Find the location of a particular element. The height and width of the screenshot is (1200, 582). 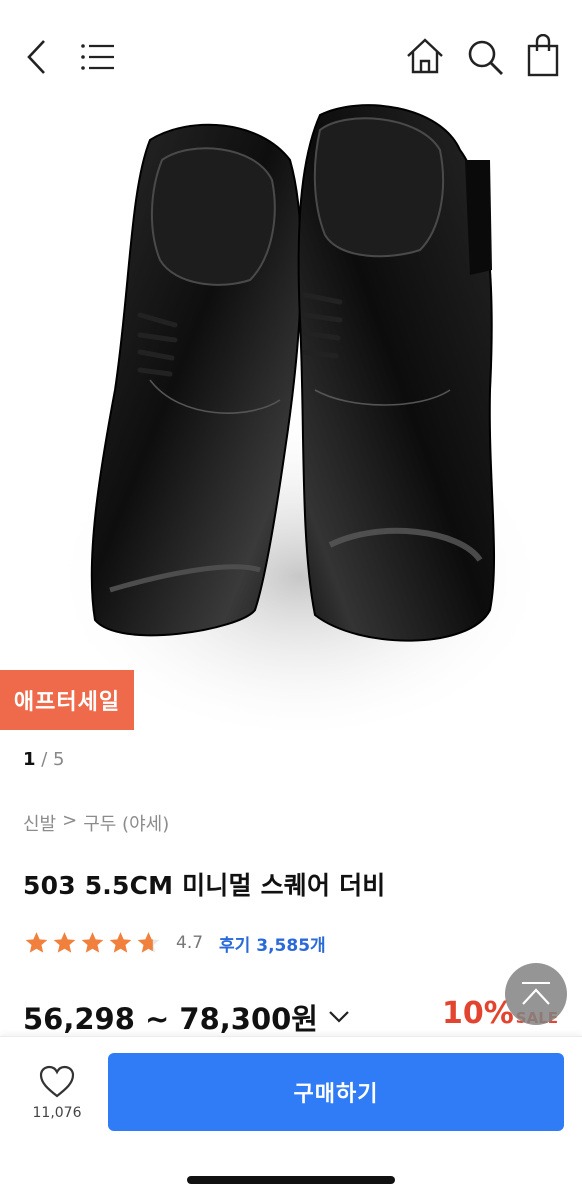

menu-icon is located at coordinates (98, 57).